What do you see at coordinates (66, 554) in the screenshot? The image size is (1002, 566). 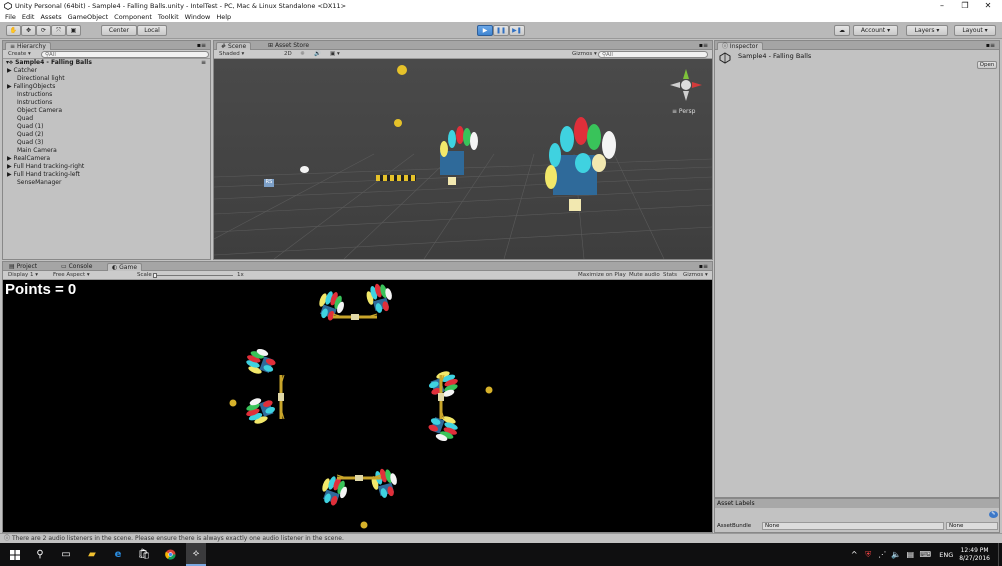 I see `task-view-icon: ▭` at bounding box center [66, 554].